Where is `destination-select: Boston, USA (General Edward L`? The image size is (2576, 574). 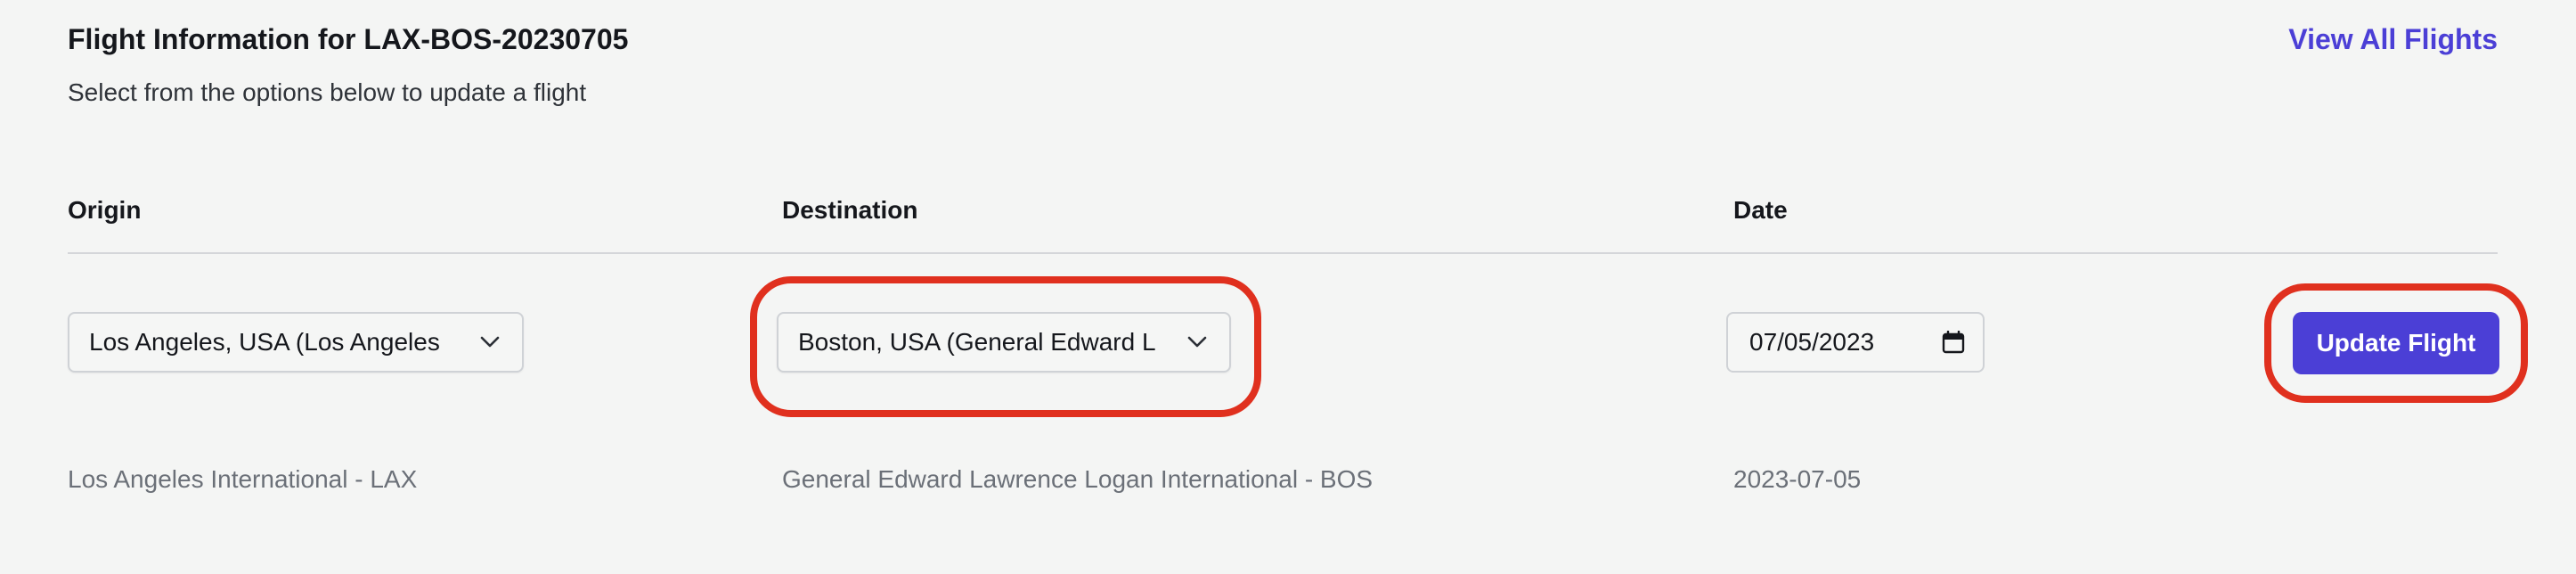
destination-select: Boston, USA (General Edward L is located at coordinates (1004, 342).